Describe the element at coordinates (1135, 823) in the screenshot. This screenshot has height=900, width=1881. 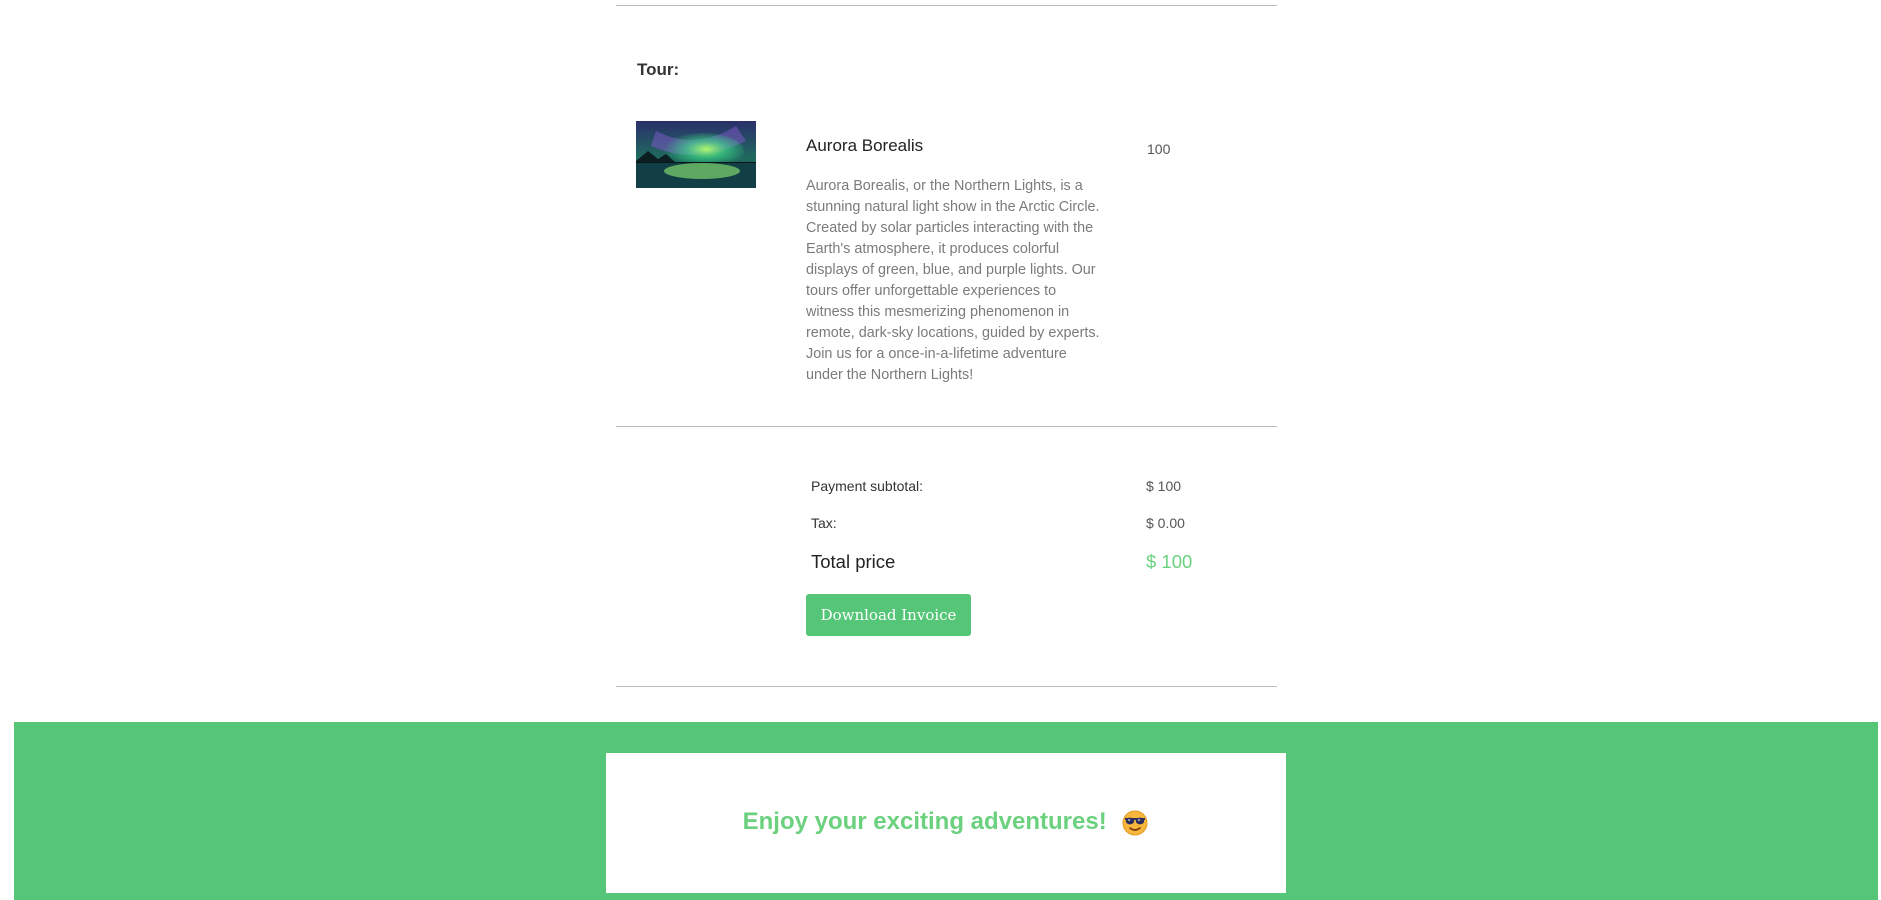
I see `sunglasses-face-icon` at that location.